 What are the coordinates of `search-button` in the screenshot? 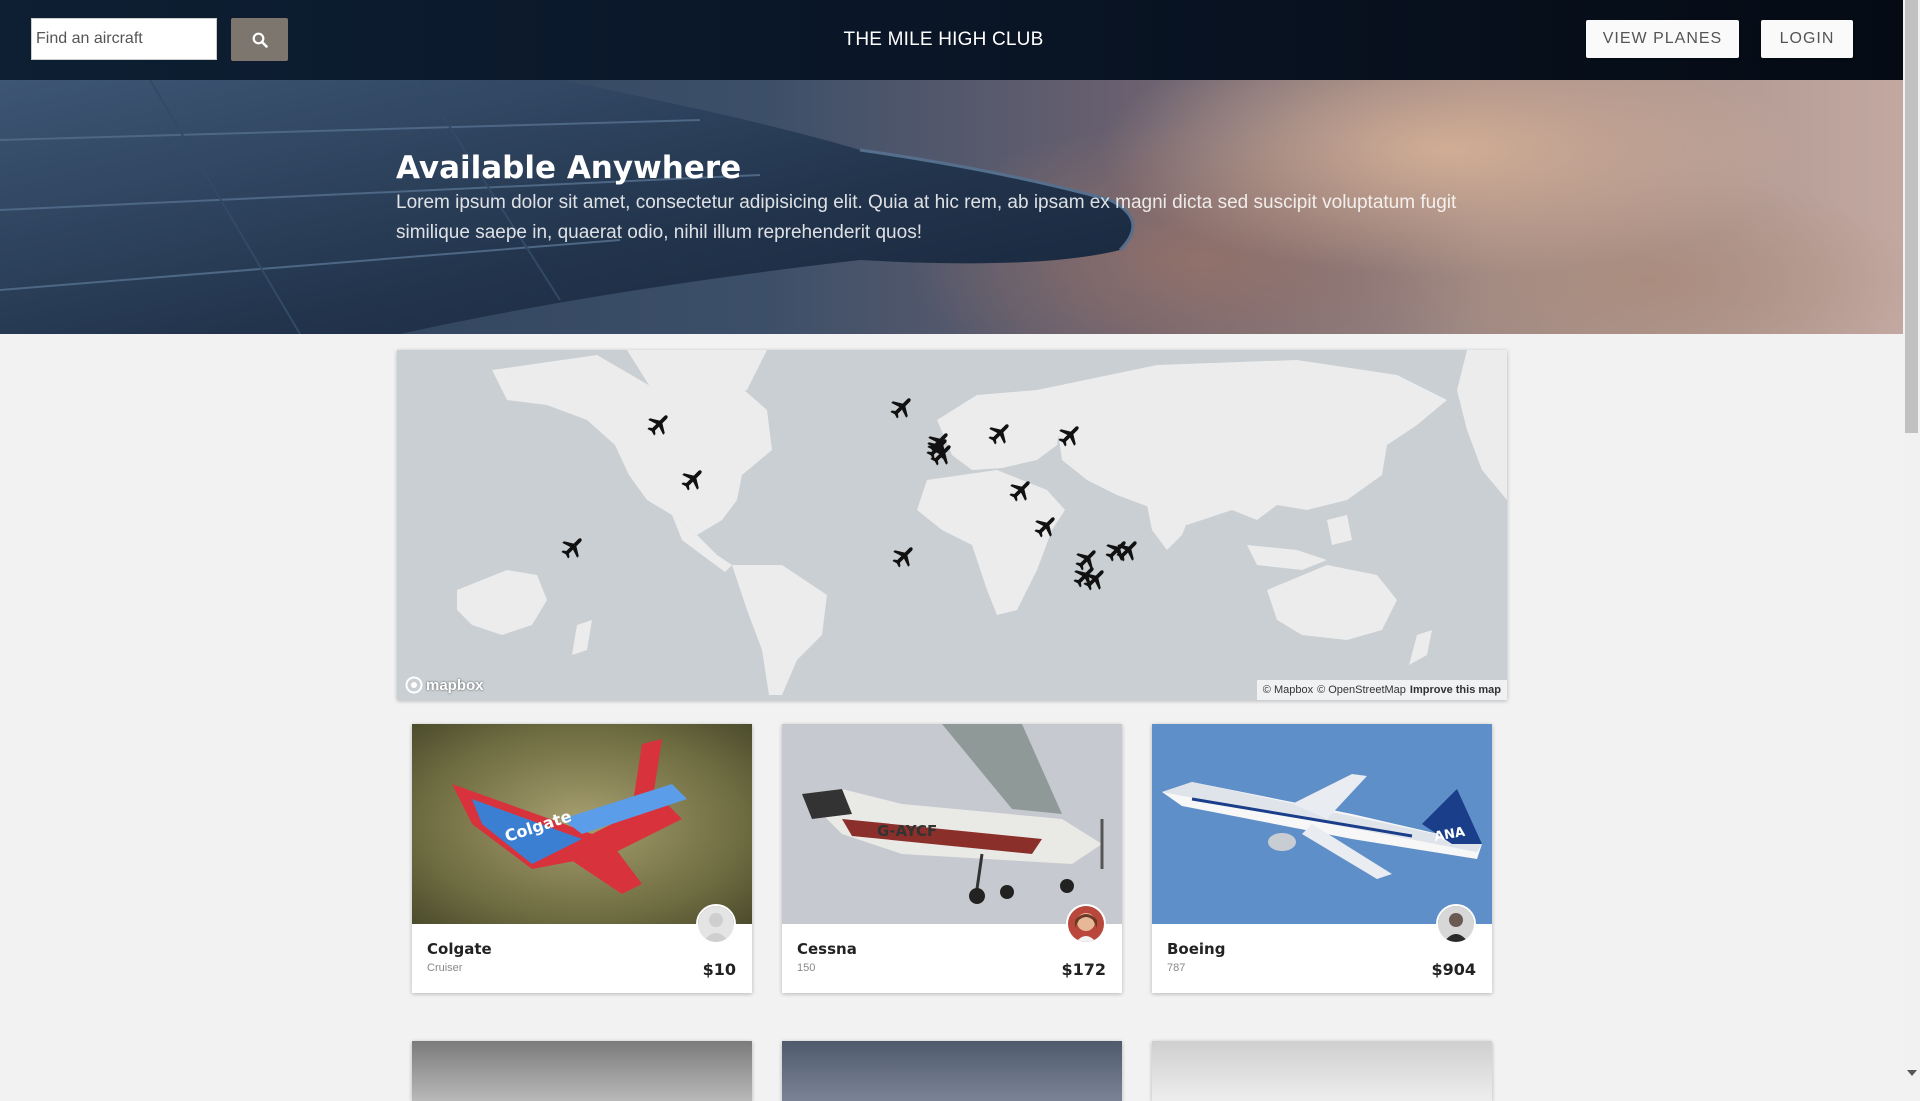 It's located at (259, 39).